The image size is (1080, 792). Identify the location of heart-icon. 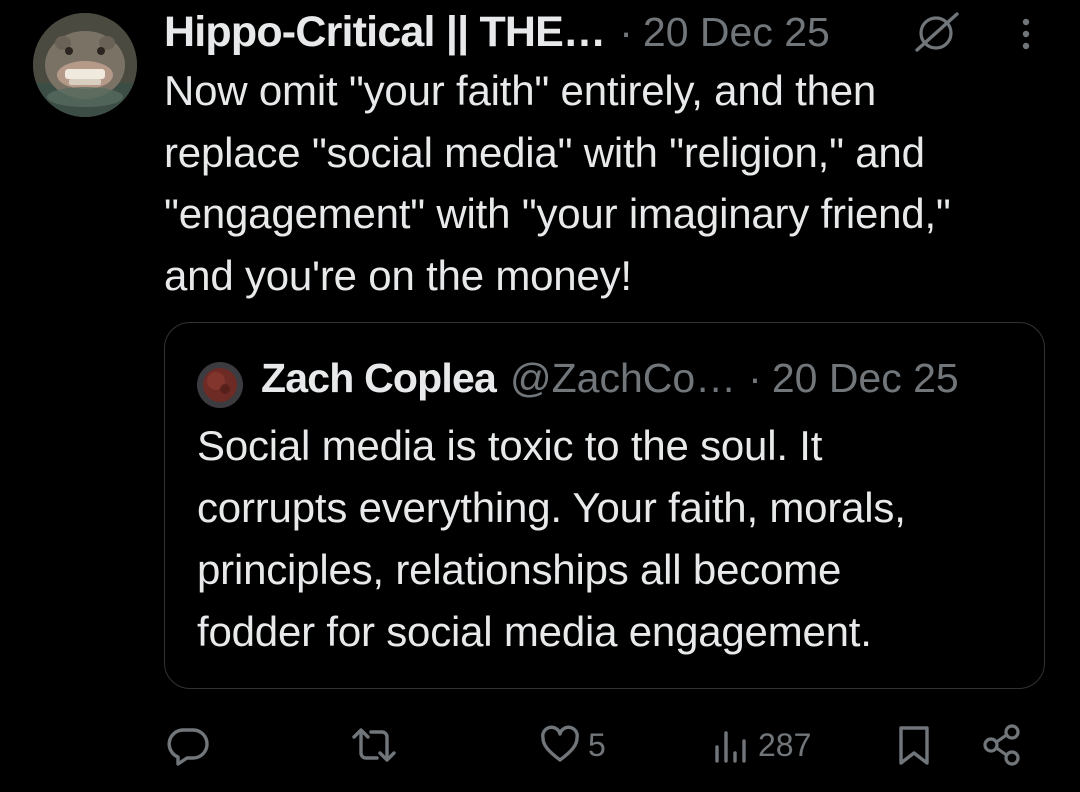
(560, 743).